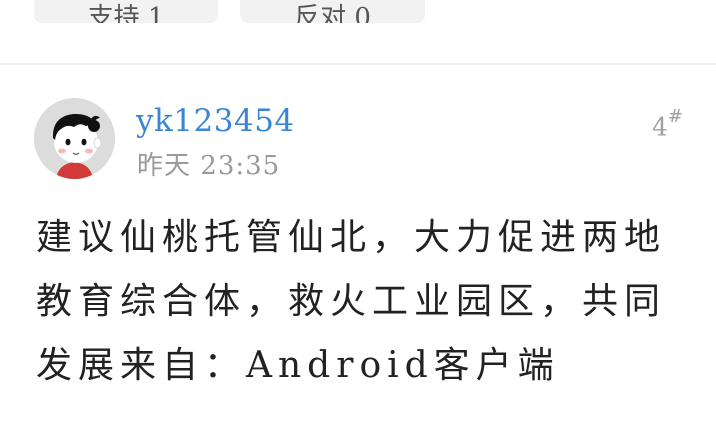  I want to click on support-button: 支持 1, so click(126, 11).